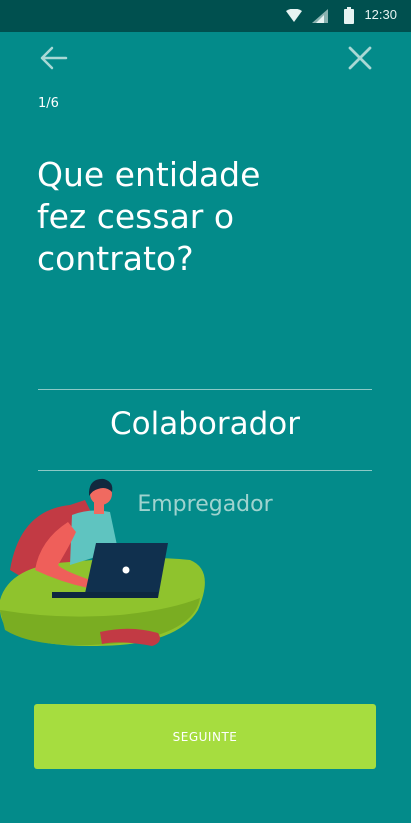 This screenshot has height=823, width=411. Describe the element at coordinates (149, 174) in the screenshot. I see `question-line: Que entidade` at that location.